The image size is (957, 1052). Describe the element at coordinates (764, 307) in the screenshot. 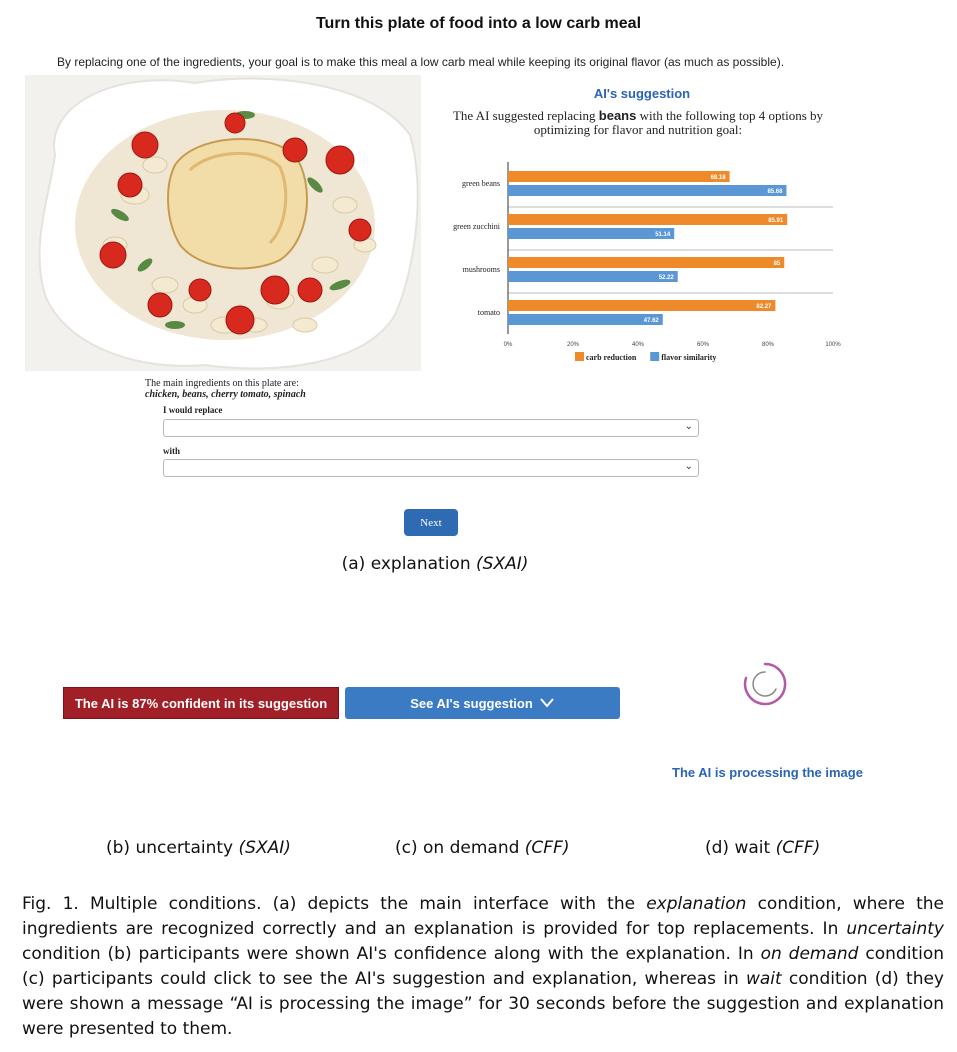

I see `value-label: 82.27` at that location.